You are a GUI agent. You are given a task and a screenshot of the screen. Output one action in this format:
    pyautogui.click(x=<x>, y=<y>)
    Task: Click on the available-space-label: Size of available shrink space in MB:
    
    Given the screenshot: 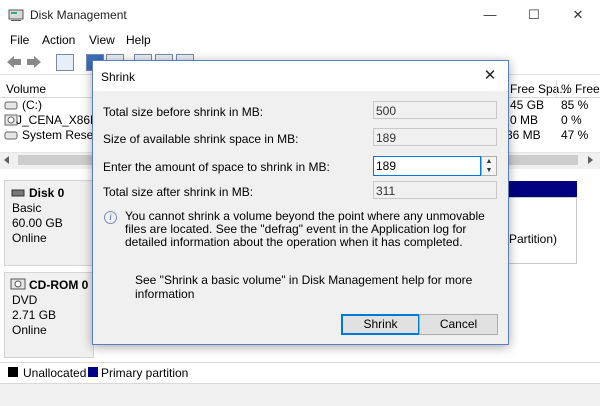 What is the action you would take?
    pyautogui.click(x=201, y=139)
    